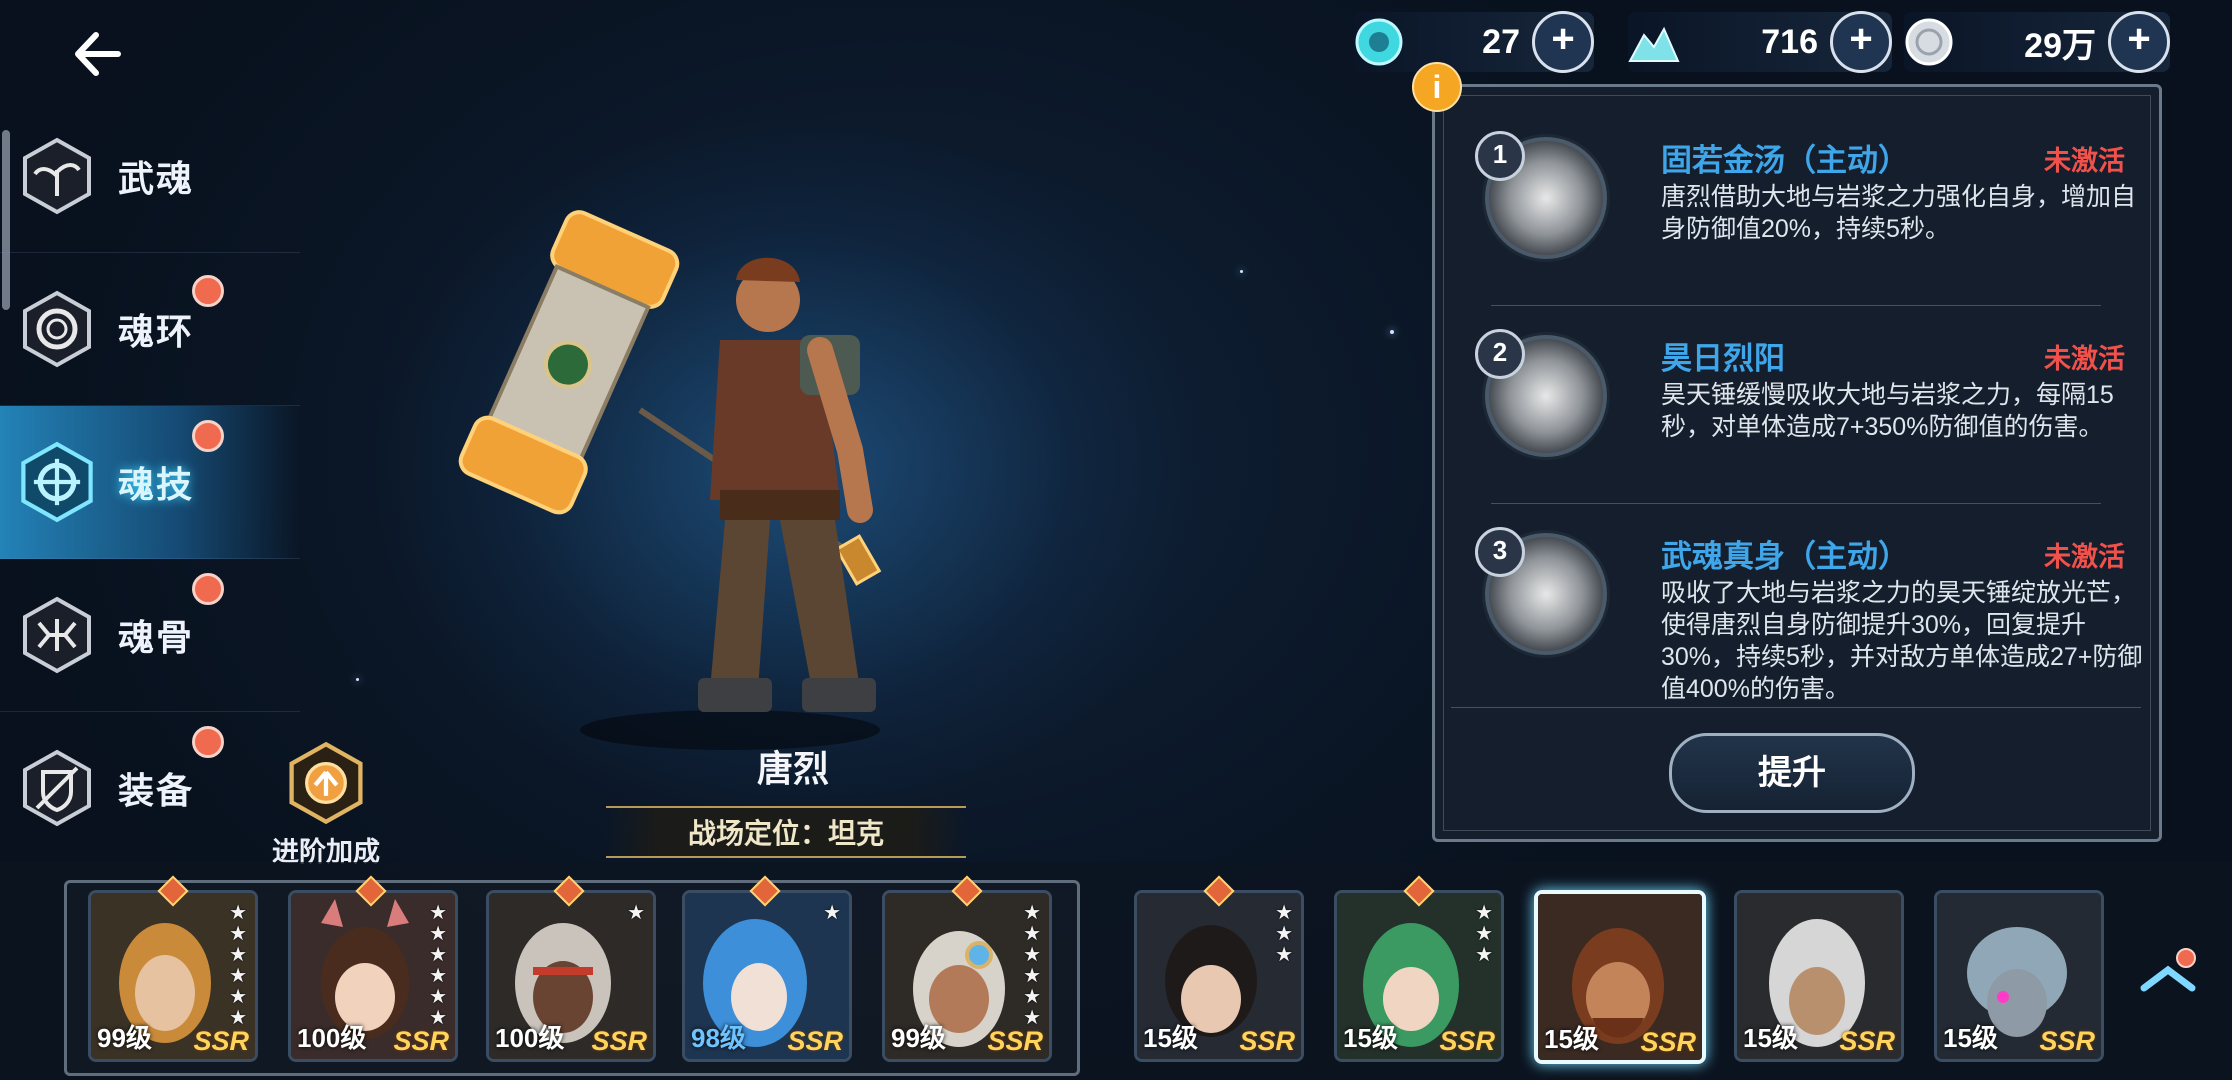 The height and width of the screenshot is (1080, 2232). I want to click on character-name: 唐烈, so click(792, 768).